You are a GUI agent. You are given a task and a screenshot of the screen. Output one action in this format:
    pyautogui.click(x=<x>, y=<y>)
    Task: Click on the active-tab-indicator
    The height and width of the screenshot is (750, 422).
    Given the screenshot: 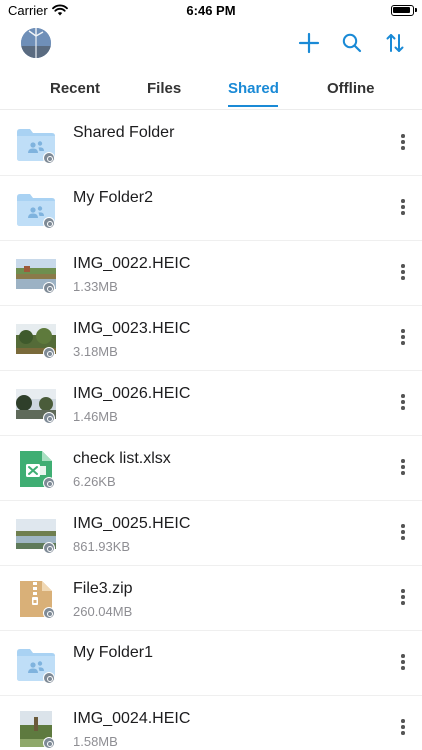 What is the action you would take?
    pyautogui.click(x=253, y=106)
    